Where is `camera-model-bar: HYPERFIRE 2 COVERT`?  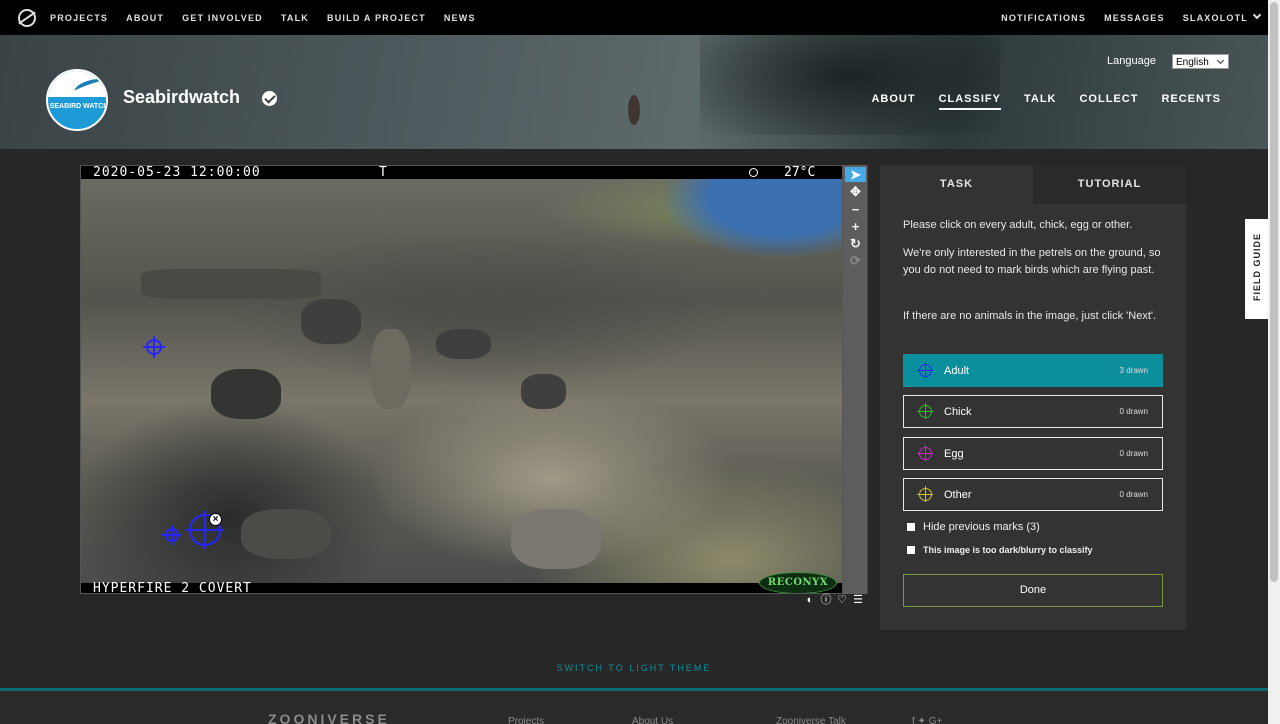 camera-model-bar: HYPERFIRE 2 COVERT is located at coordinates (461, 587).